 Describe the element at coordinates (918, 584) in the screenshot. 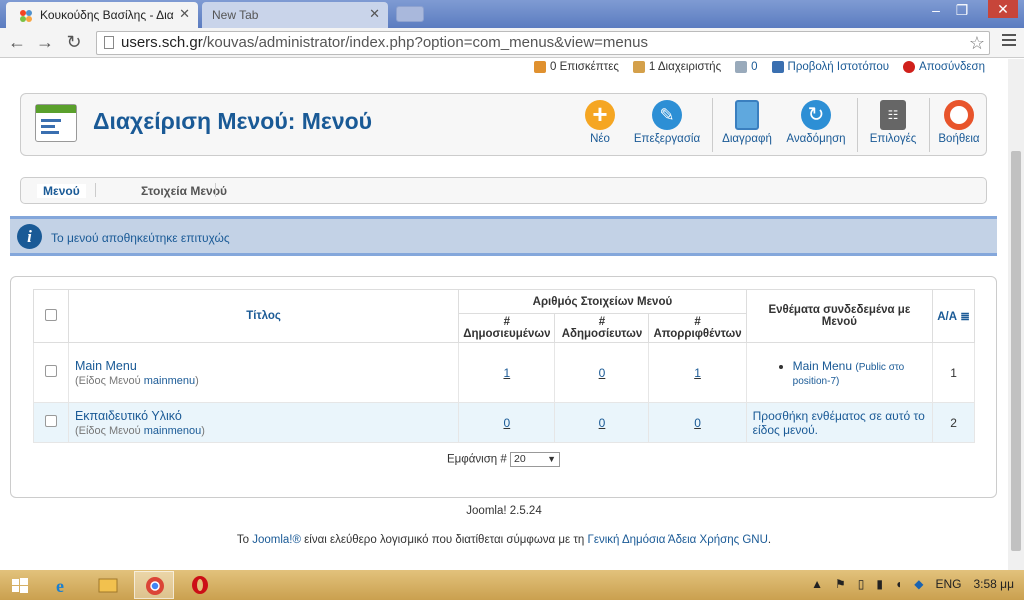

I see `dropbox-icon: ◆` at that location.